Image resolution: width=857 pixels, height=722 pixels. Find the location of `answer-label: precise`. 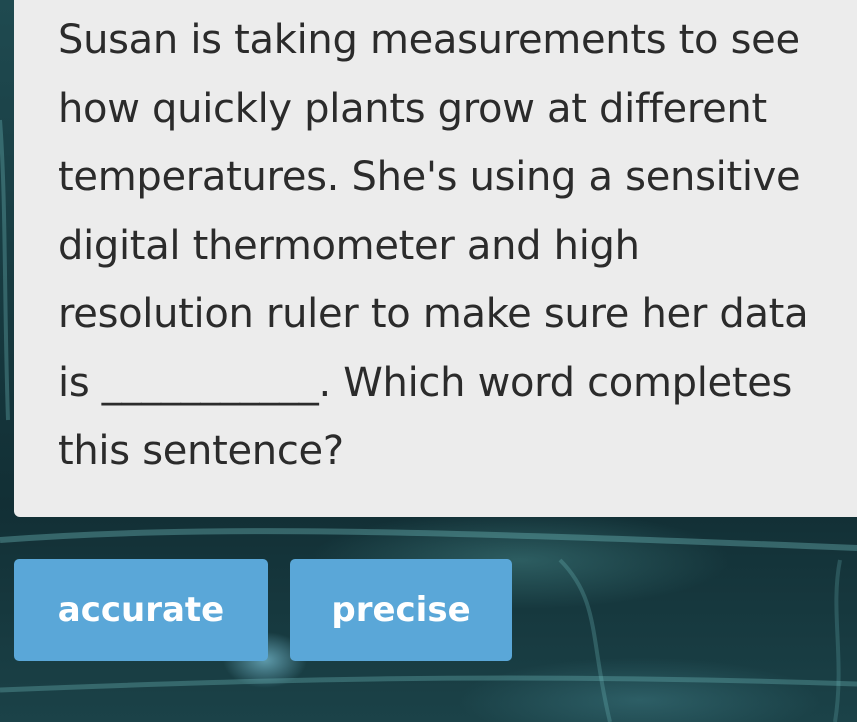

answer-label: precise is located at coordinates (401, 610).